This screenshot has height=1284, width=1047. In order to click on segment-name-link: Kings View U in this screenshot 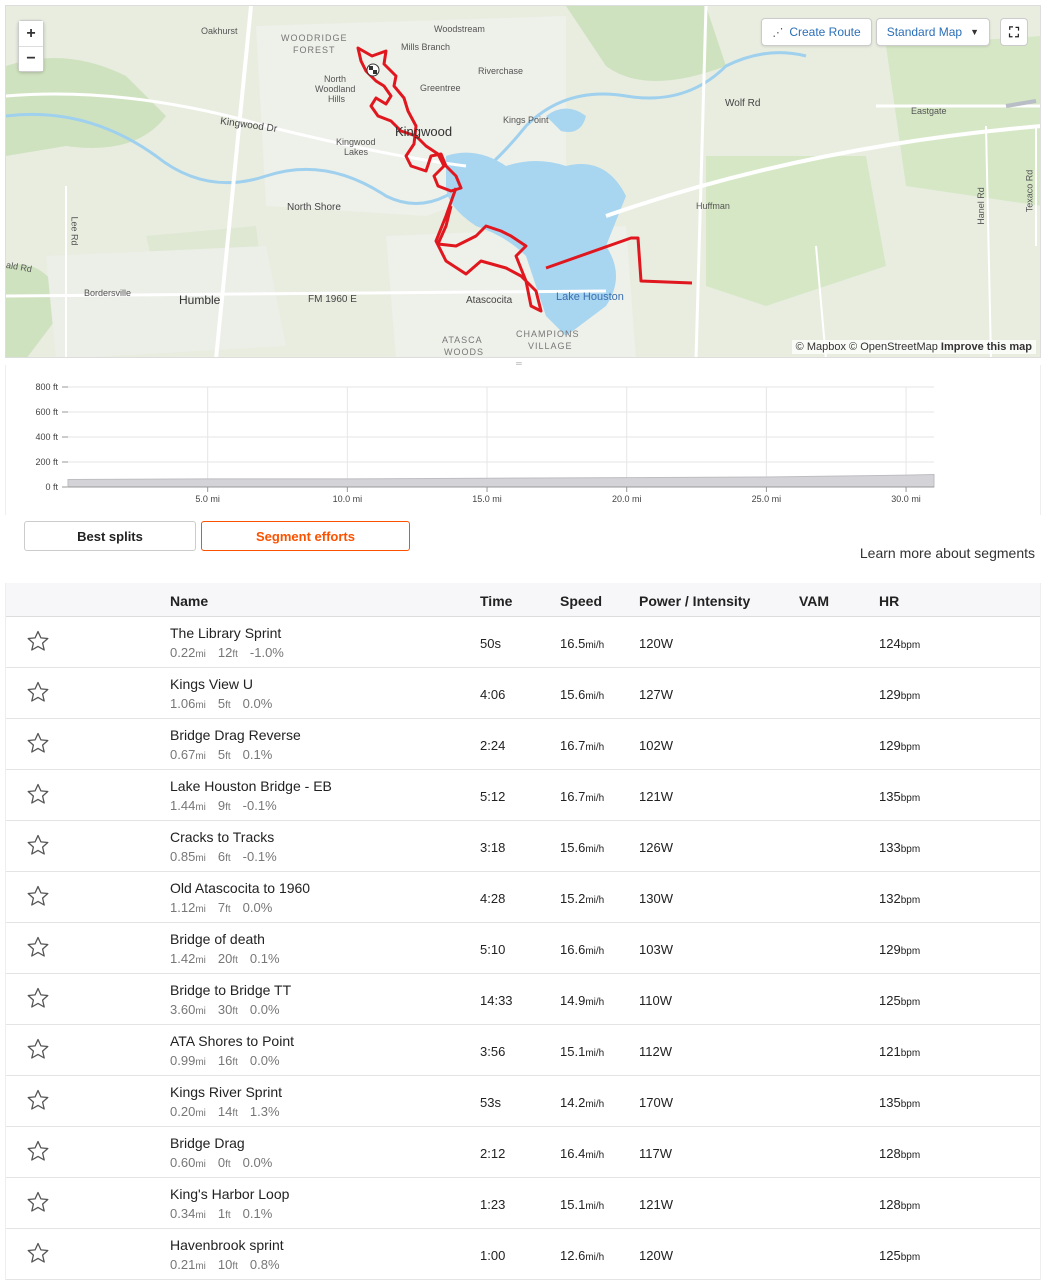, I will do `click(211, 684)`.